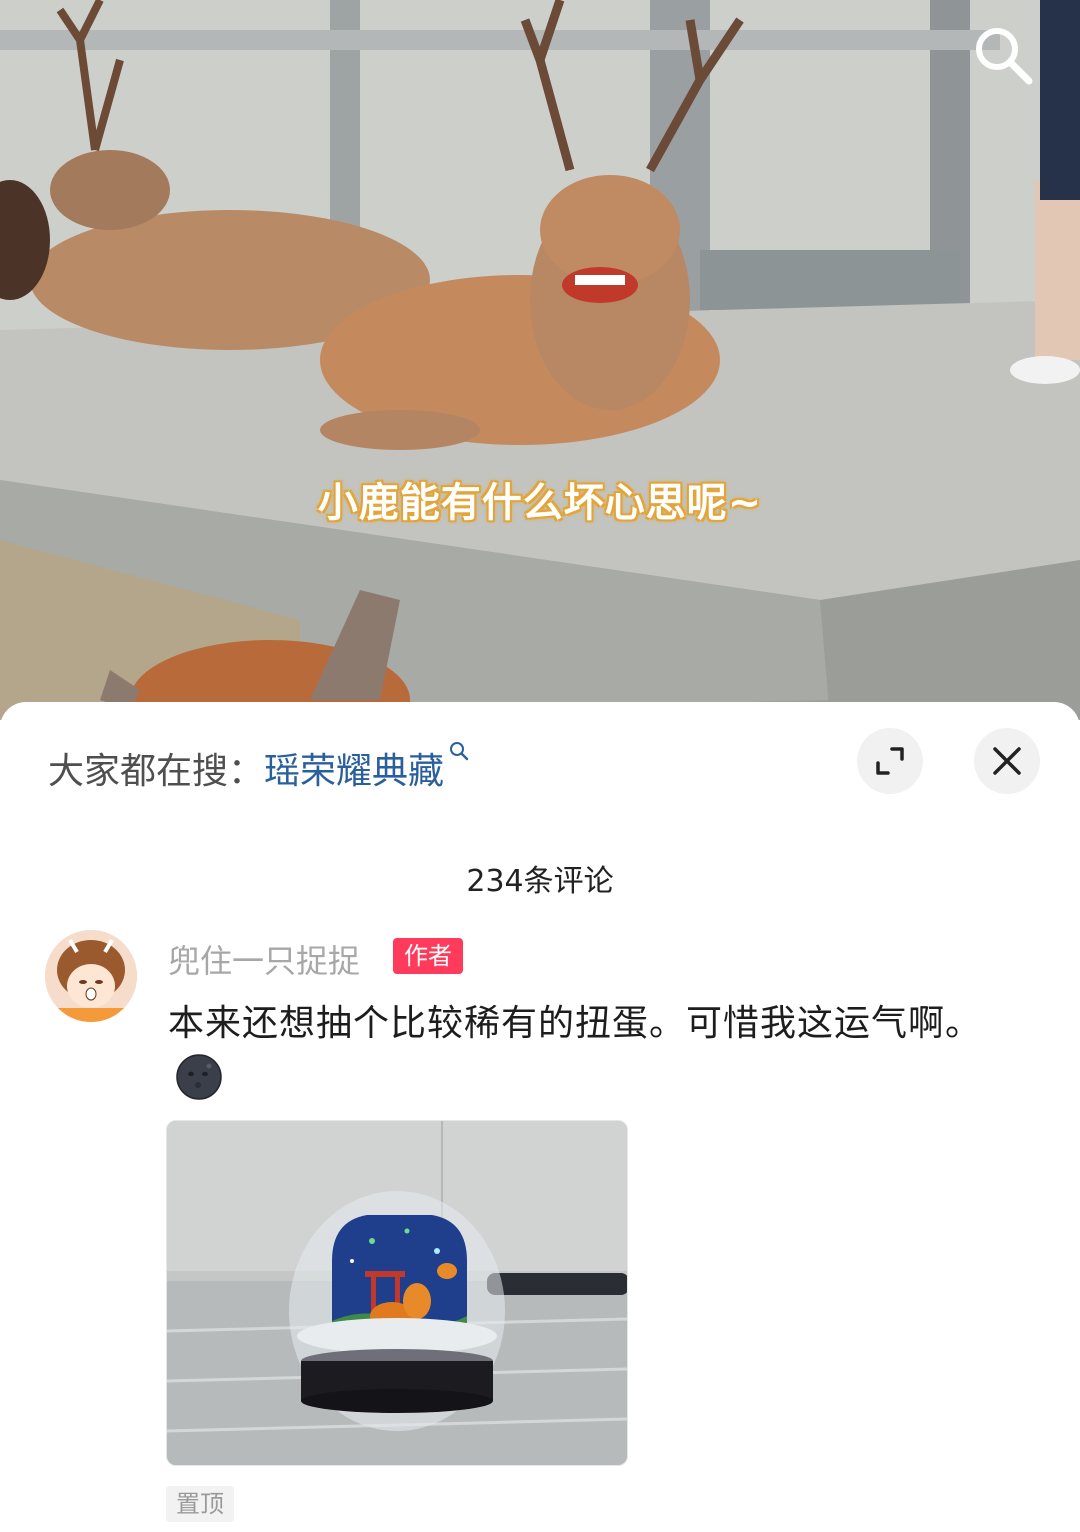  I want to click on hot-search-bar: 大家都在搜： 瑶荣耀典藏, so click(259, 768).